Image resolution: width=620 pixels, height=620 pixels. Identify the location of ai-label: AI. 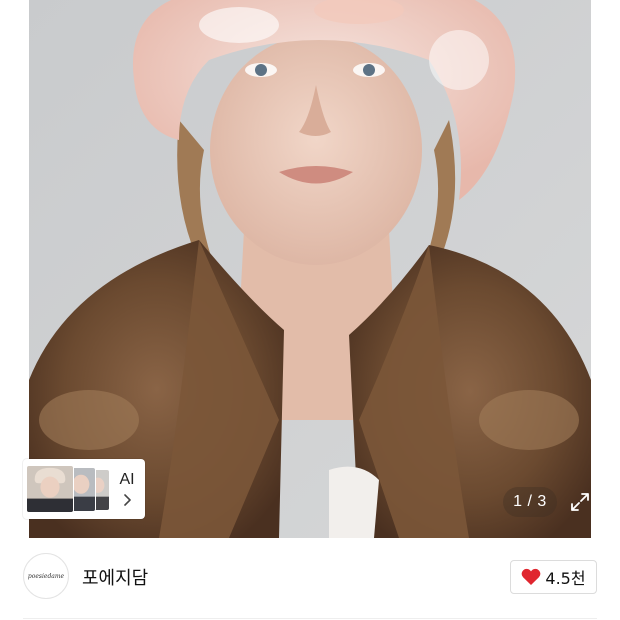
(127, 479).